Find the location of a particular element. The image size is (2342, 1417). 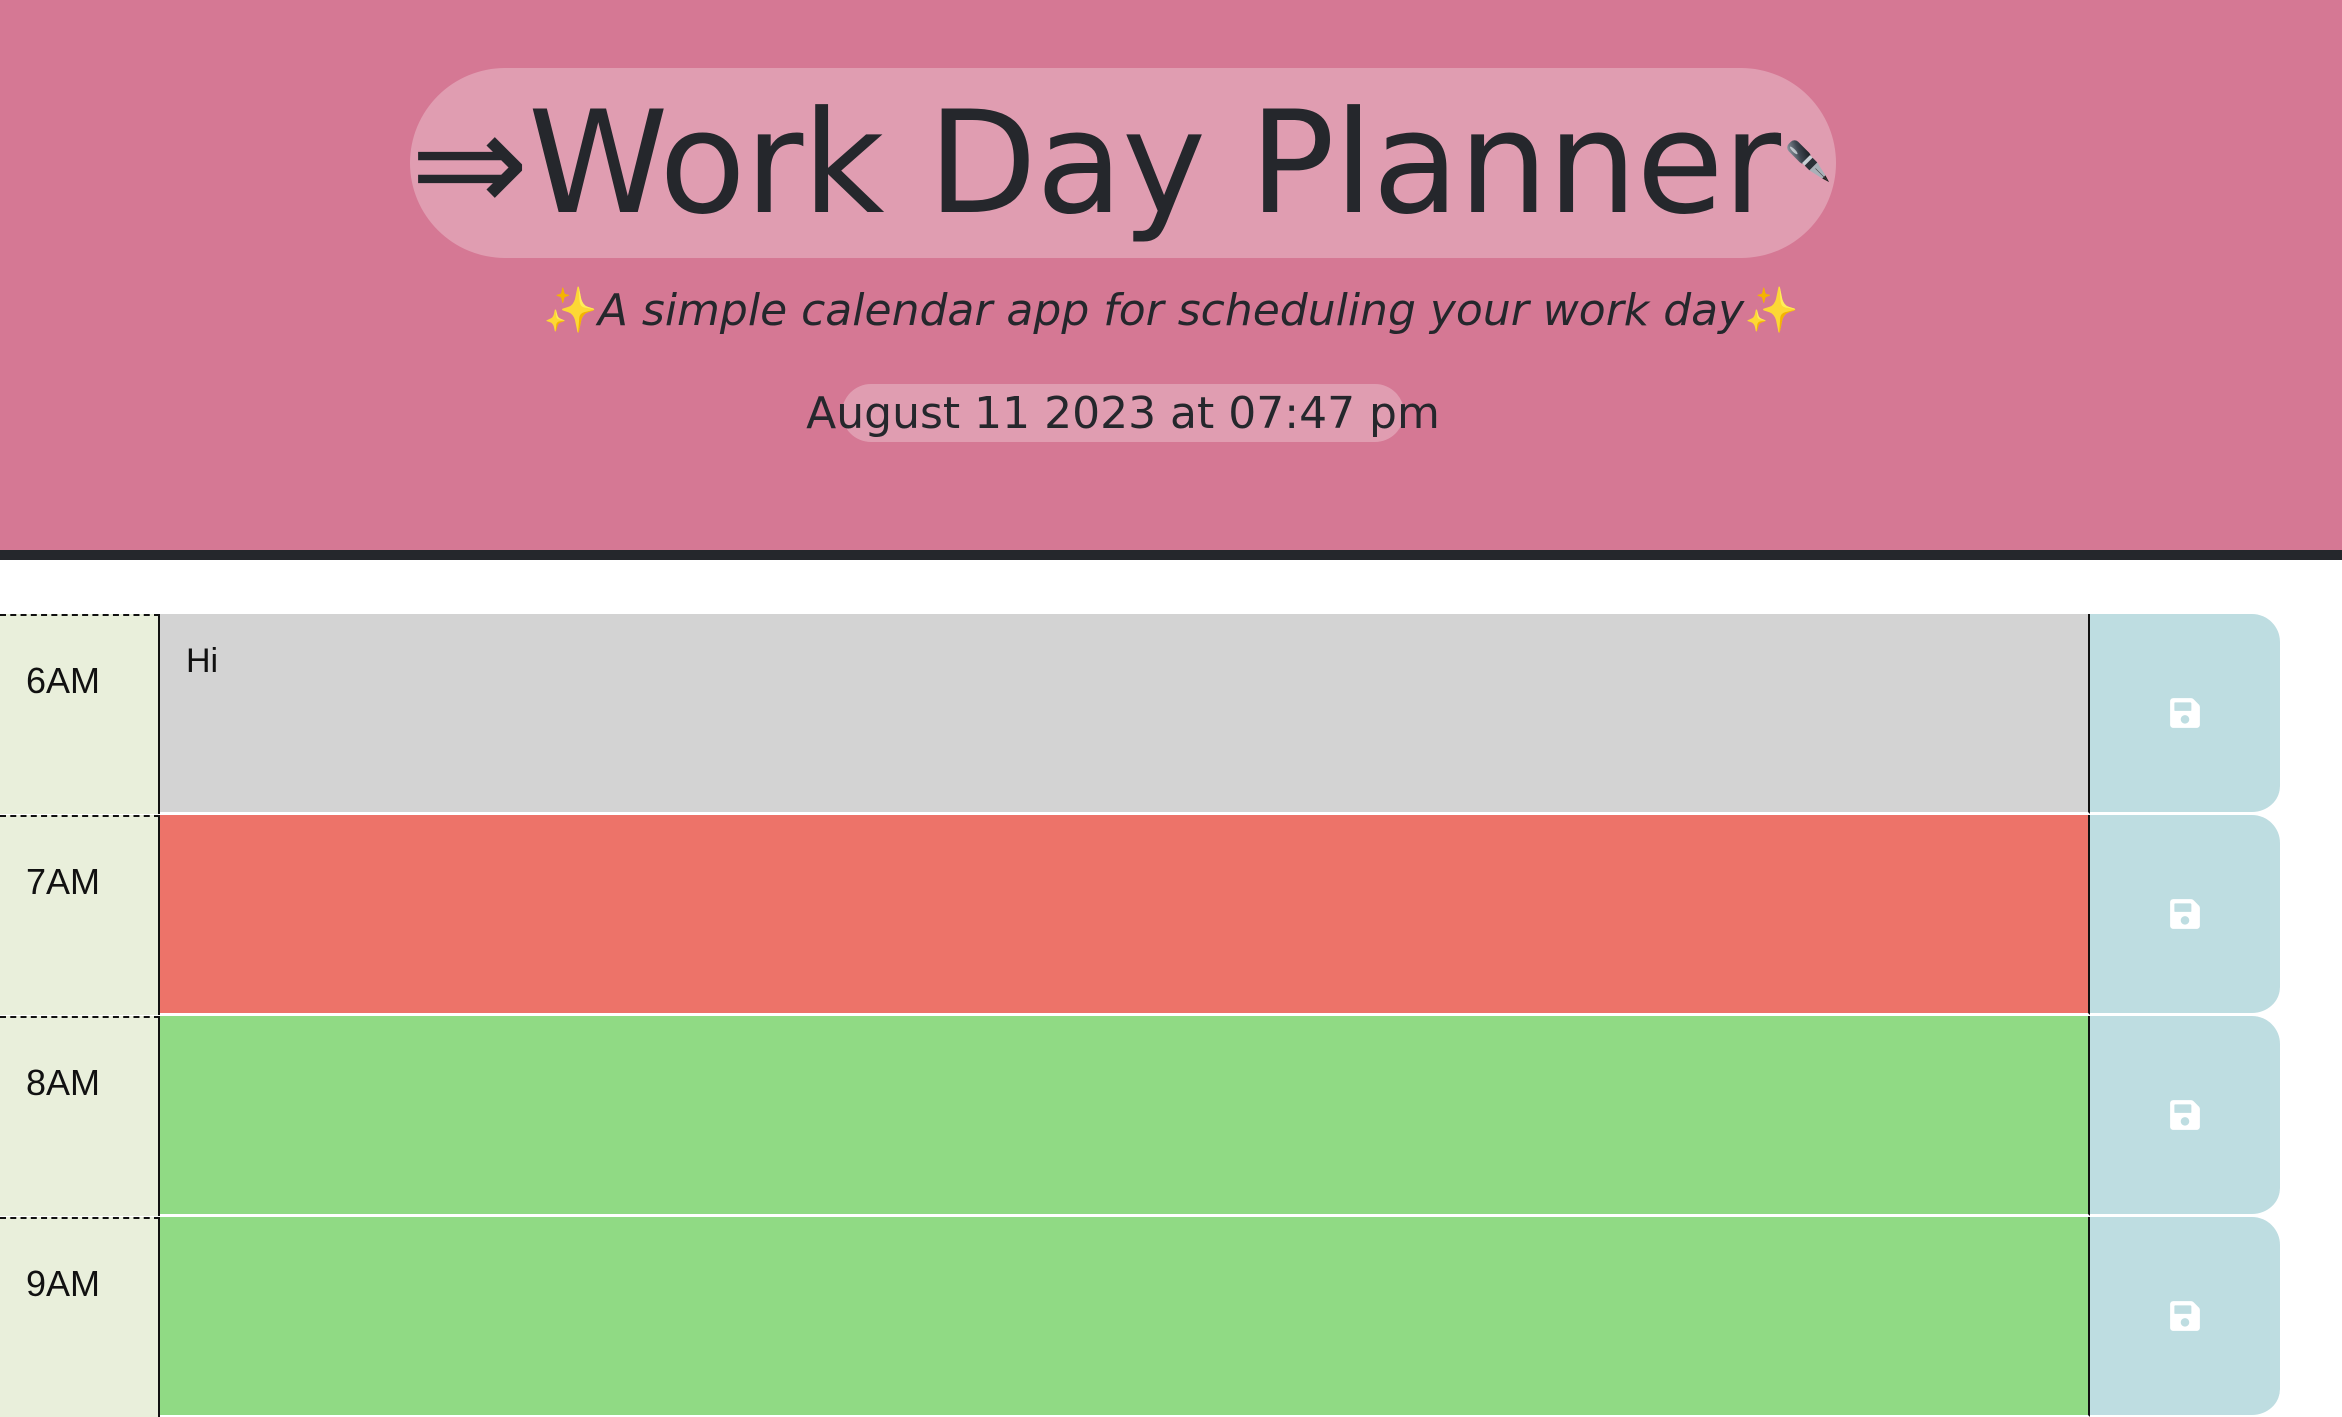

timeblock-8am: 8AM is located at coordinates (1140, 1116).